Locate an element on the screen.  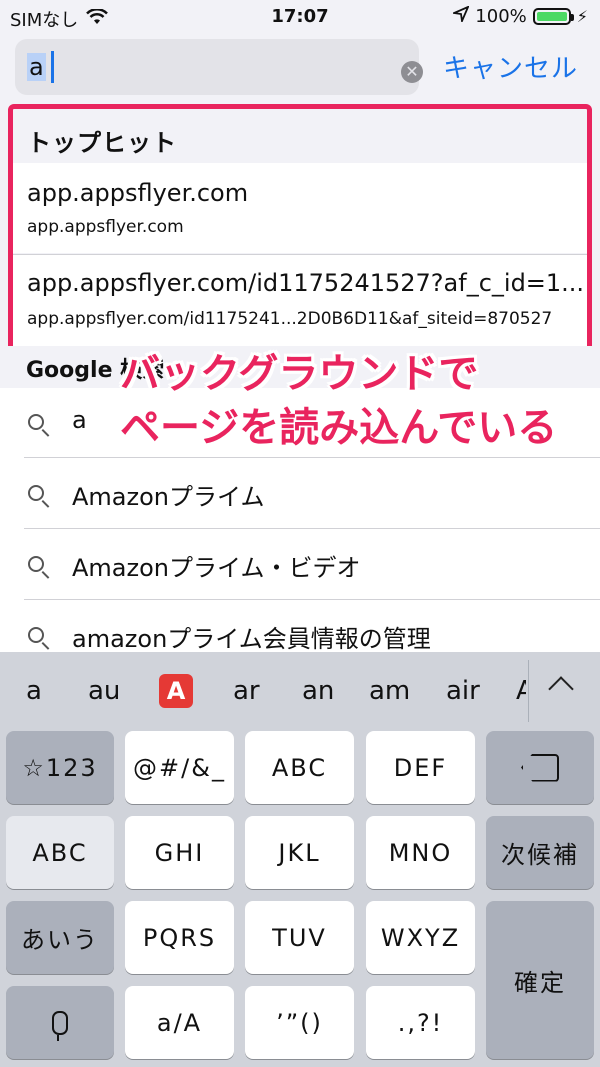
search-input-value: a is located at coordinates (36, 67).